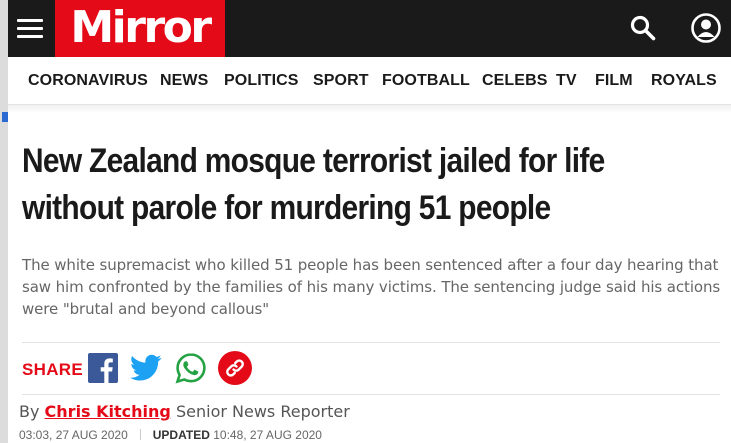 The width and height of the screenshot is (731, 443). Describe the element at coordinates (4, 221) in the screenshot. I see `browser-left-edge` at that location.